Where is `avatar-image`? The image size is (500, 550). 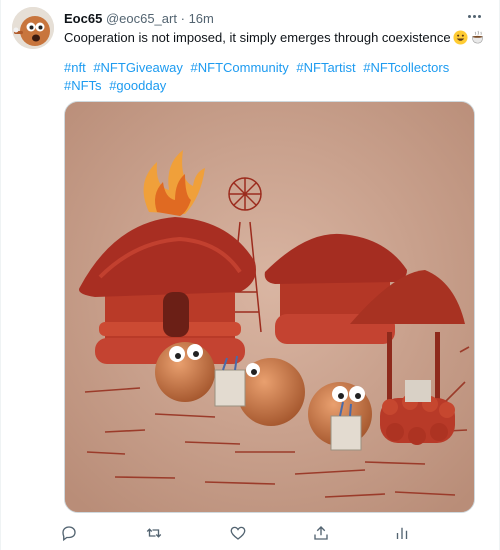
avatar-image is located at coordinates (33, 28).